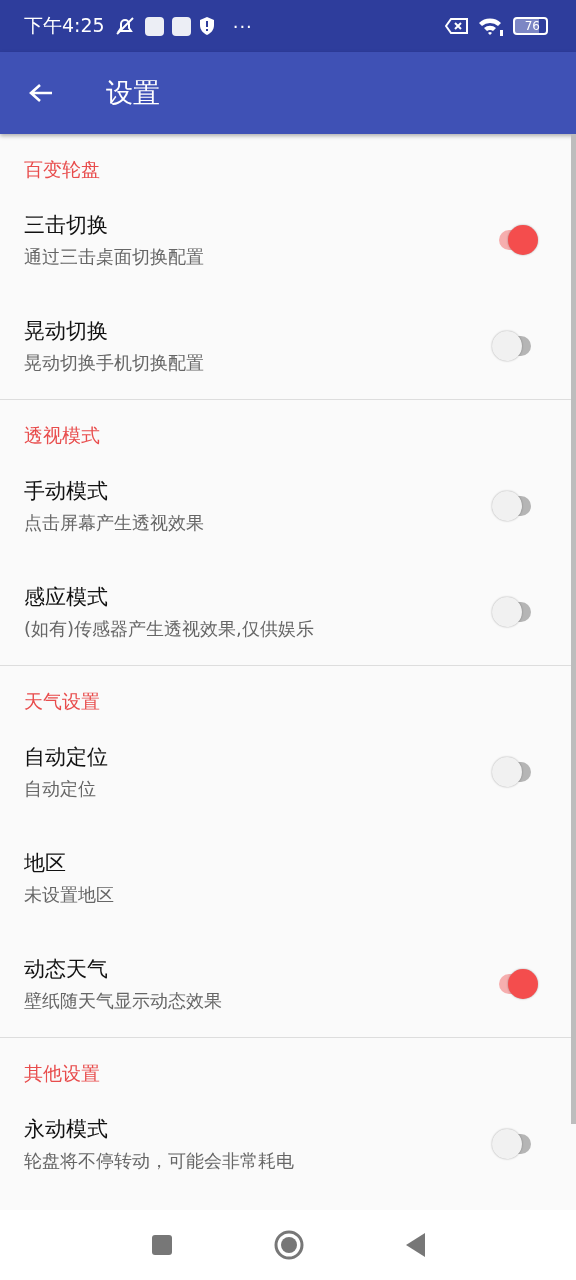  Describe the element at coordinates (62, 435) in the screenshot. I see `section-header: 透视模式` at that location.